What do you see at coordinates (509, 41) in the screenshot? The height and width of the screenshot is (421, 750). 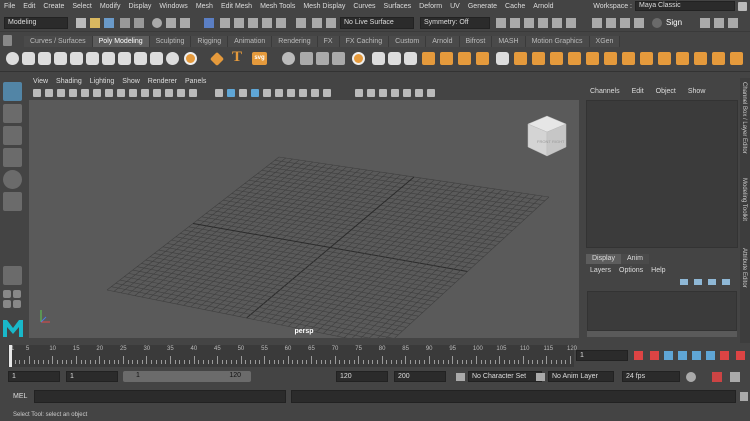 I see `shelf-tab-mash: MASH` at bounding box center [509, 41].